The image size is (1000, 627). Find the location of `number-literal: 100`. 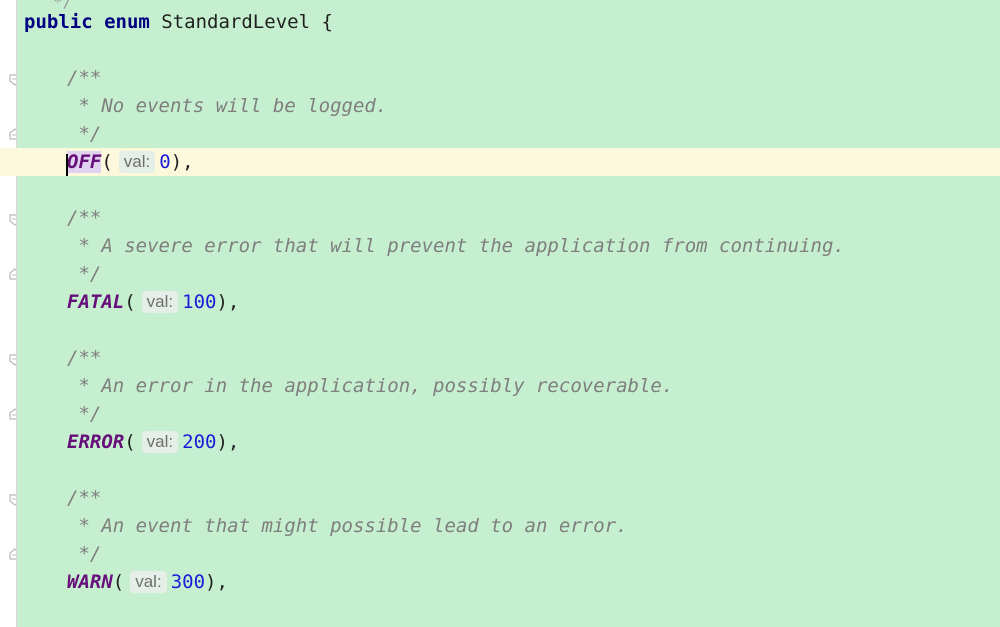

number-literal: 100 is located at coordinates (199, 302).